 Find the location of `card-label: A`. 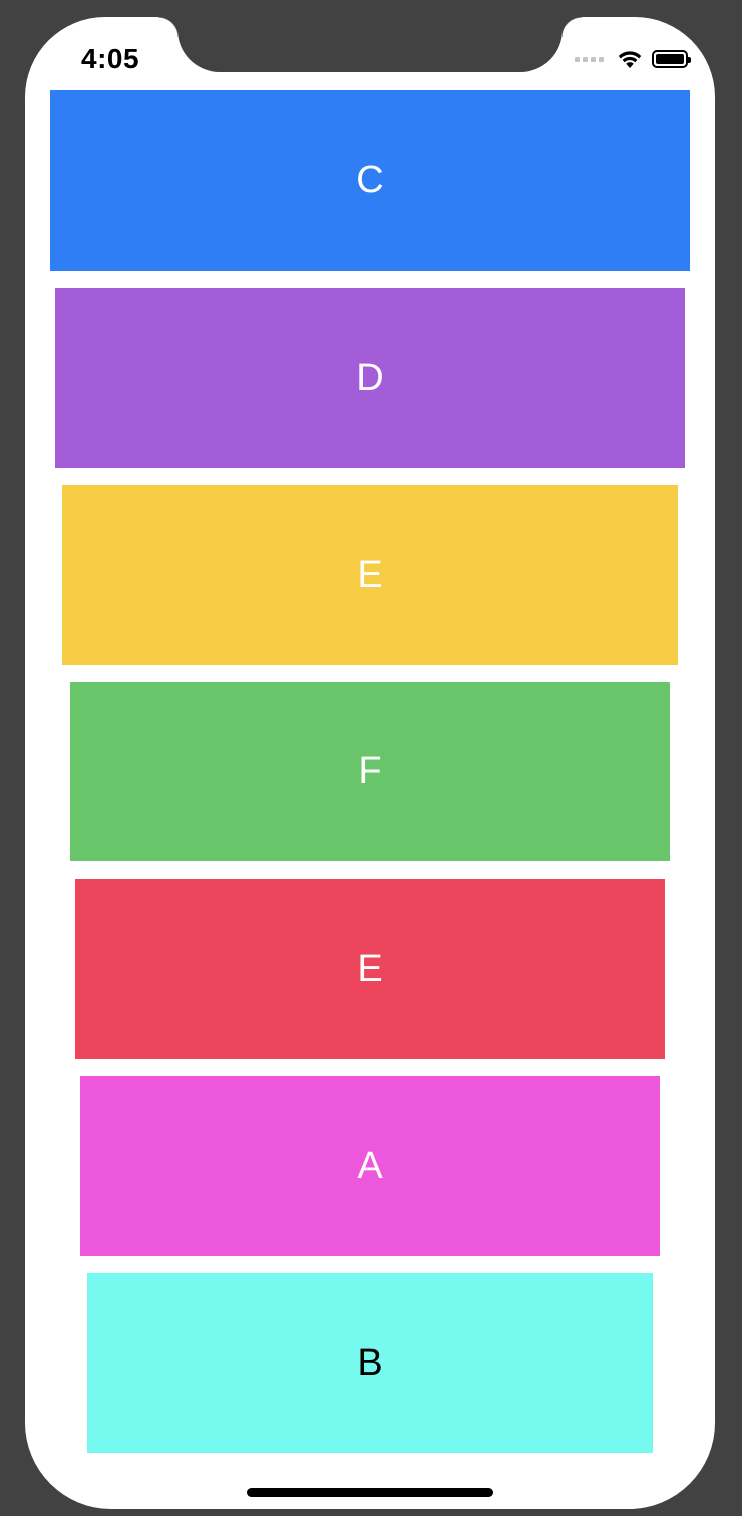

card-label: A is located at coordinates (370, 1165).